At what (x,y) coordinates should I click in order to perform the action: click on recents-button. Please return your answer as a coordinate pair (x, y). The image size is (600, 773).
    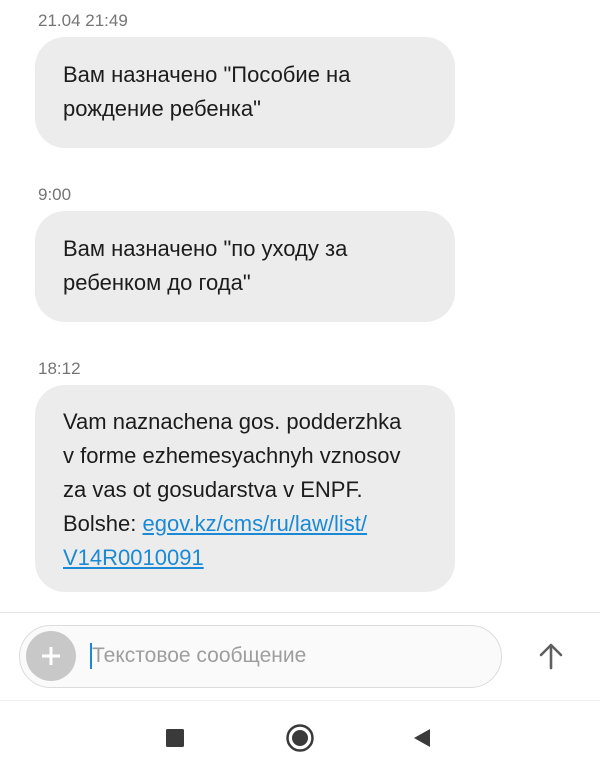
    Looking at the image, I should click on (175, 738).